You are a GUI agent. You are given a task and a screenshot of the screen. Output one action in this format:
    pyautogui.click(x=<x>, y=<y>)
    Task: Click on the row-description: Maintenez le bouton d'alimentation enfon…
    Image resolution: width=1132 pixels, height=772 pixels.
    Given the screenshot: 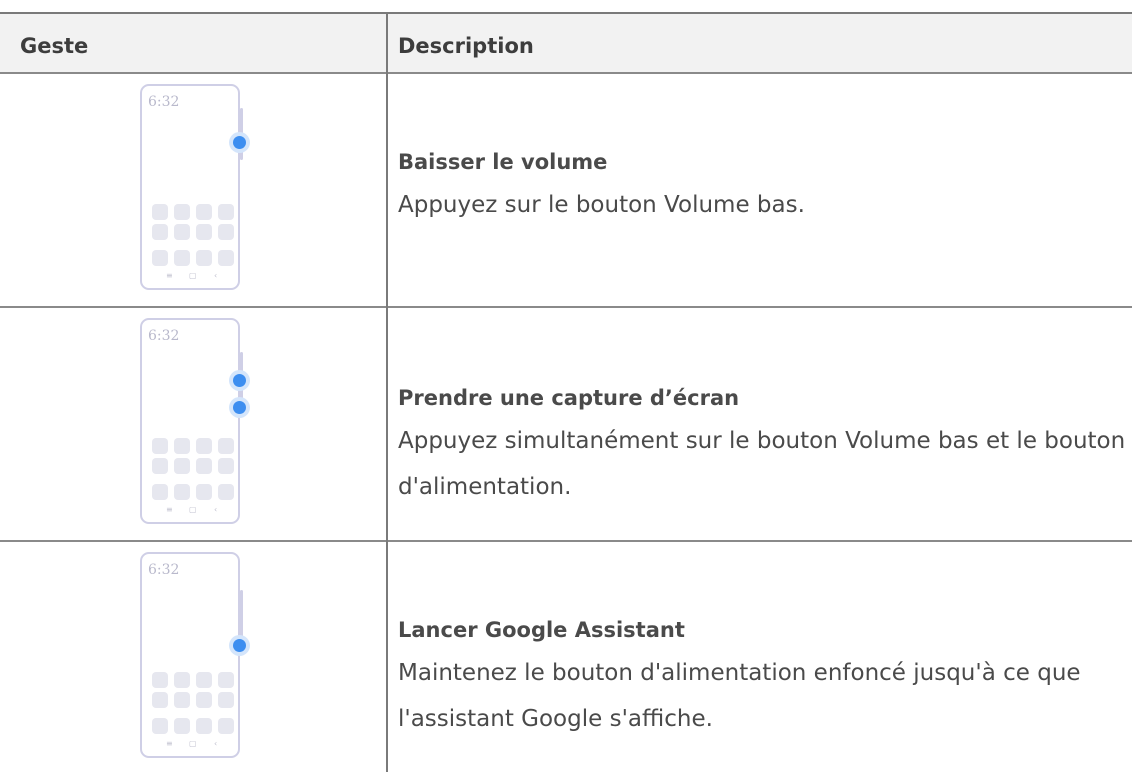 What is the action you would take?
    pyautogui.click(x=739, y=696)
    